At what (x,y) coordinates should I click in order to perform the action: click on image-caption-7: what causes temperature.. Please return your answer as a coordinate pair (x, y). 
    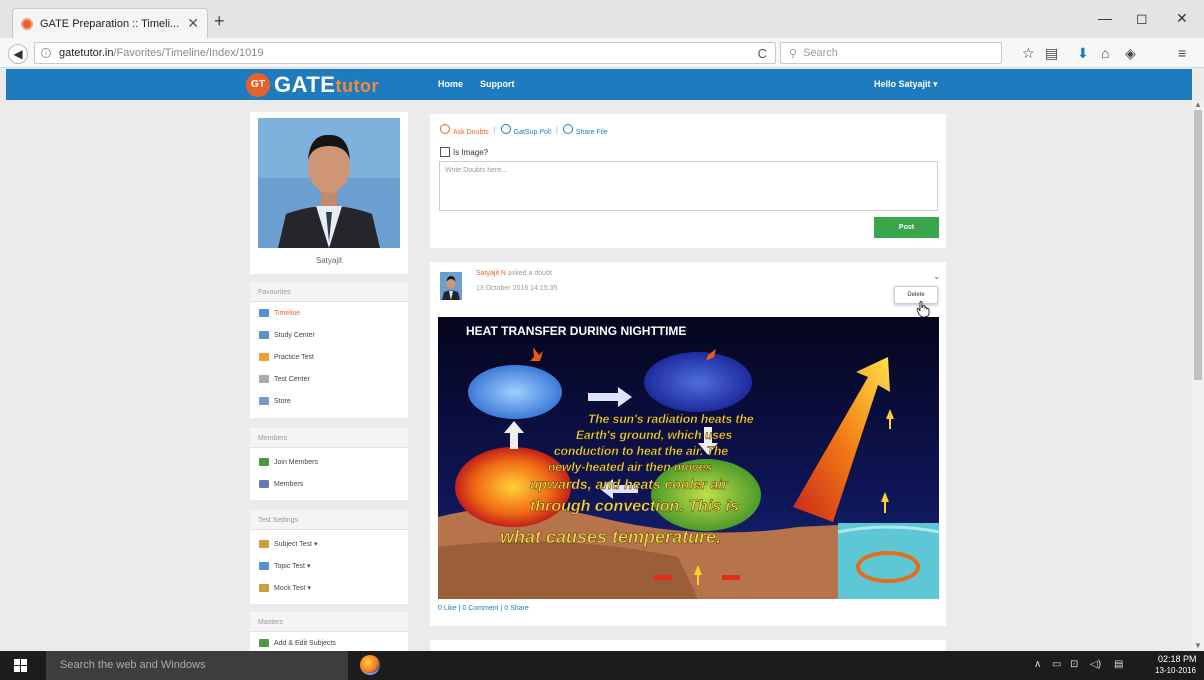
    Looking at the image, I should click on (610, 537).